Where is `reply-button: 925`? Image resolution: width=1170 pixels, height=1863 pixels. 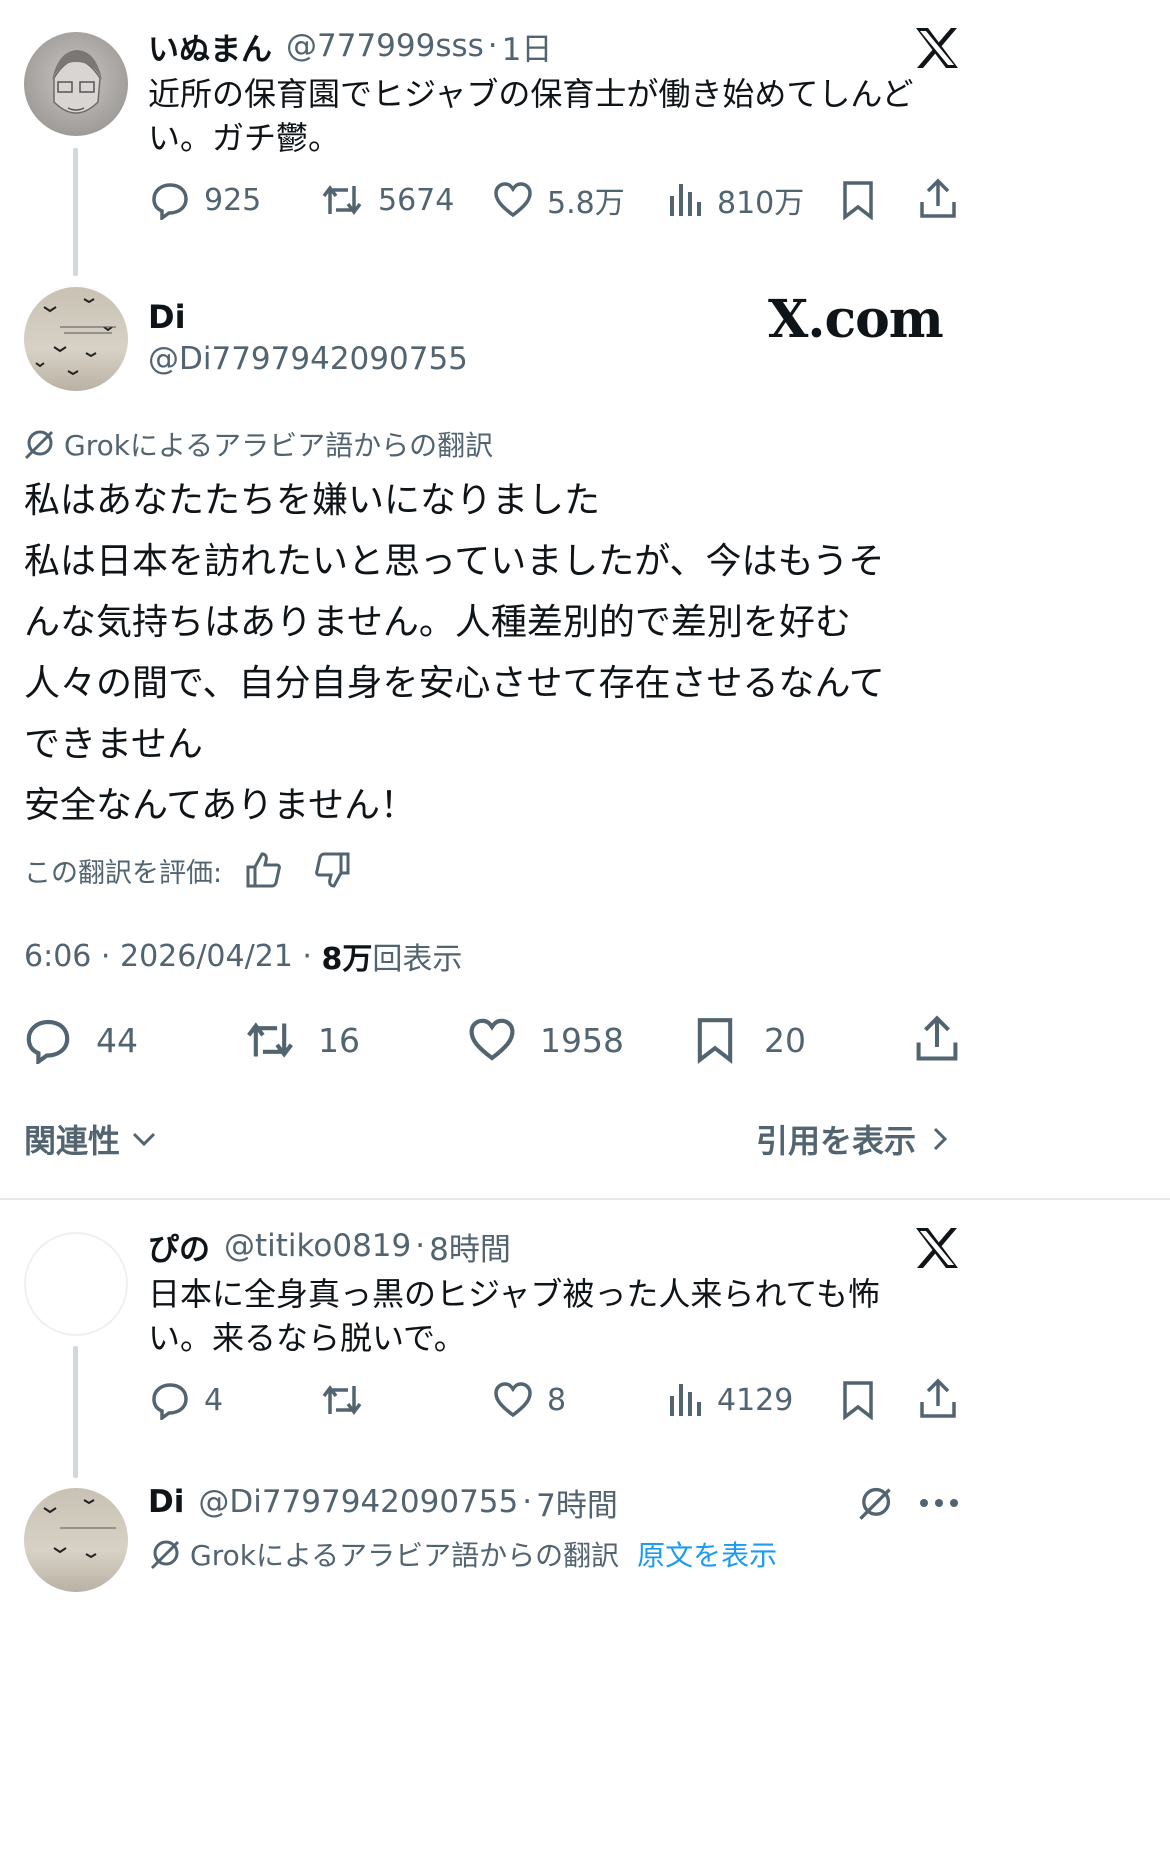 reply-button: 925 is located at coordinates (205, 200).